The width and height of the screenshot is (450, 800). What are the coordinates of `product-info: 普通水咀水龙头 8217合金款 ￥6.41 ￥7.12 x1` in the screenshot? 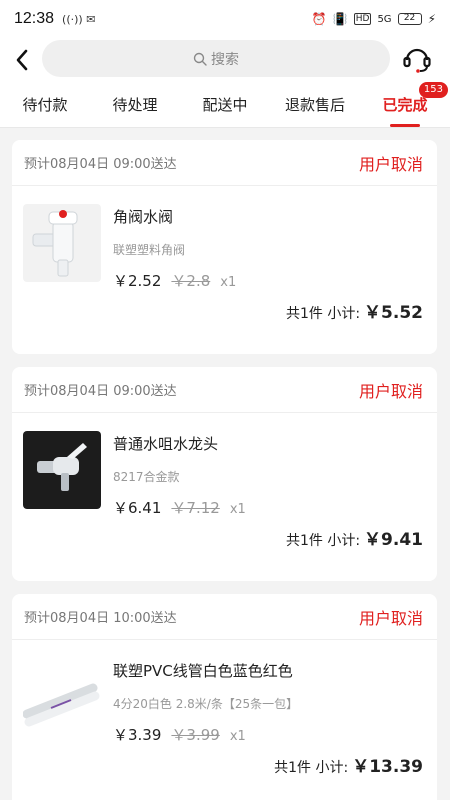 It's located at (179, 474).